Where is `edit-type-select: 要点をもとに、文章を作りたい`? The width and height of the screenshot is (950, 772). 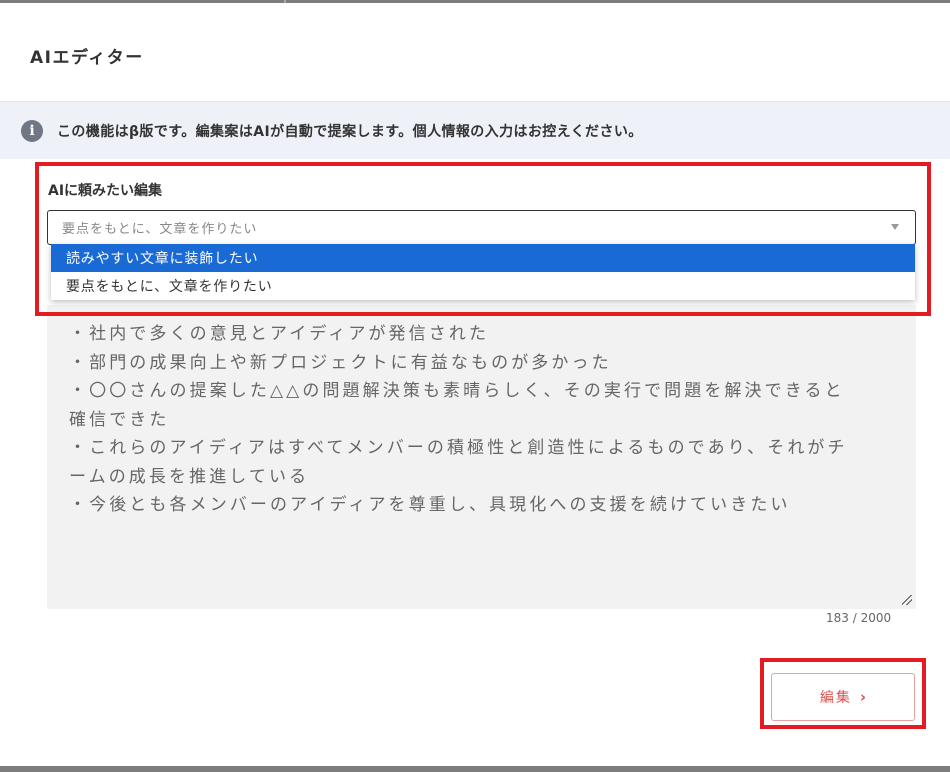
edit-type-select: 要点をもとに、文章を作りたい is located at coordinates (481, 227).